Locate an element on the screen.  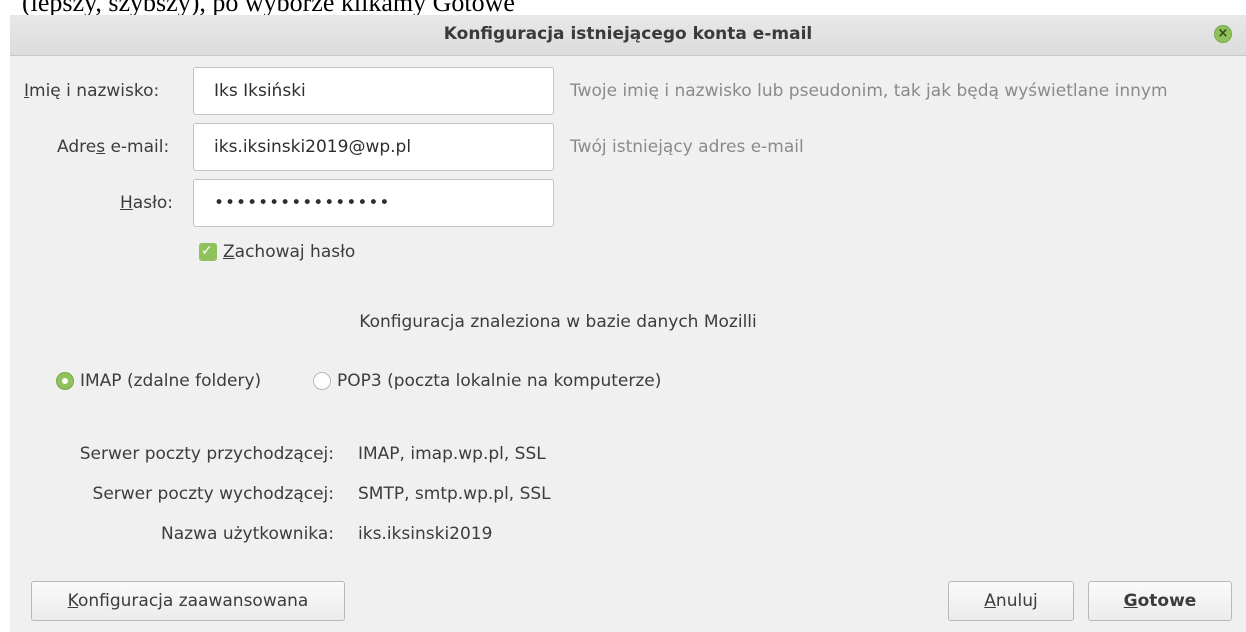
username-value: iks.iksinski2019 is located at coordinates (425, 534).